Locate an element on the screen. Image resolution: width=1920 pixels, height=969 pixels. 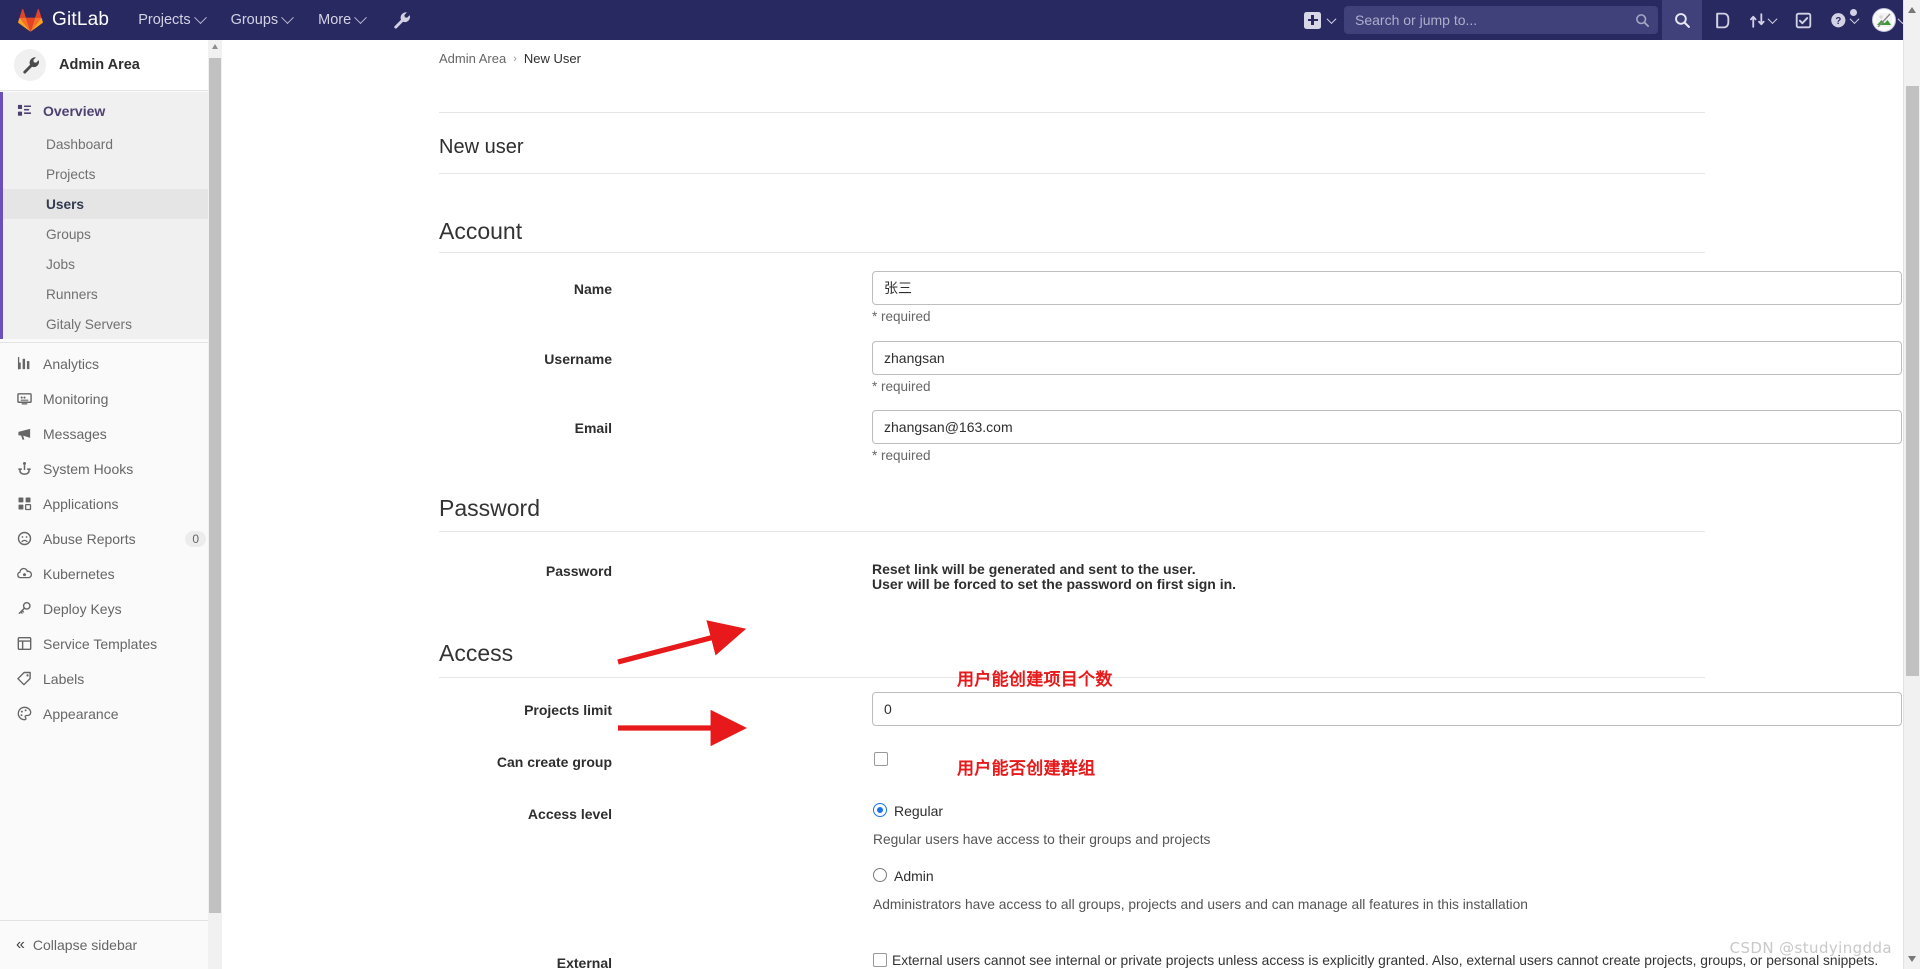
abuse-reports-count-badge: 0 is located at coordinates (195, 538).